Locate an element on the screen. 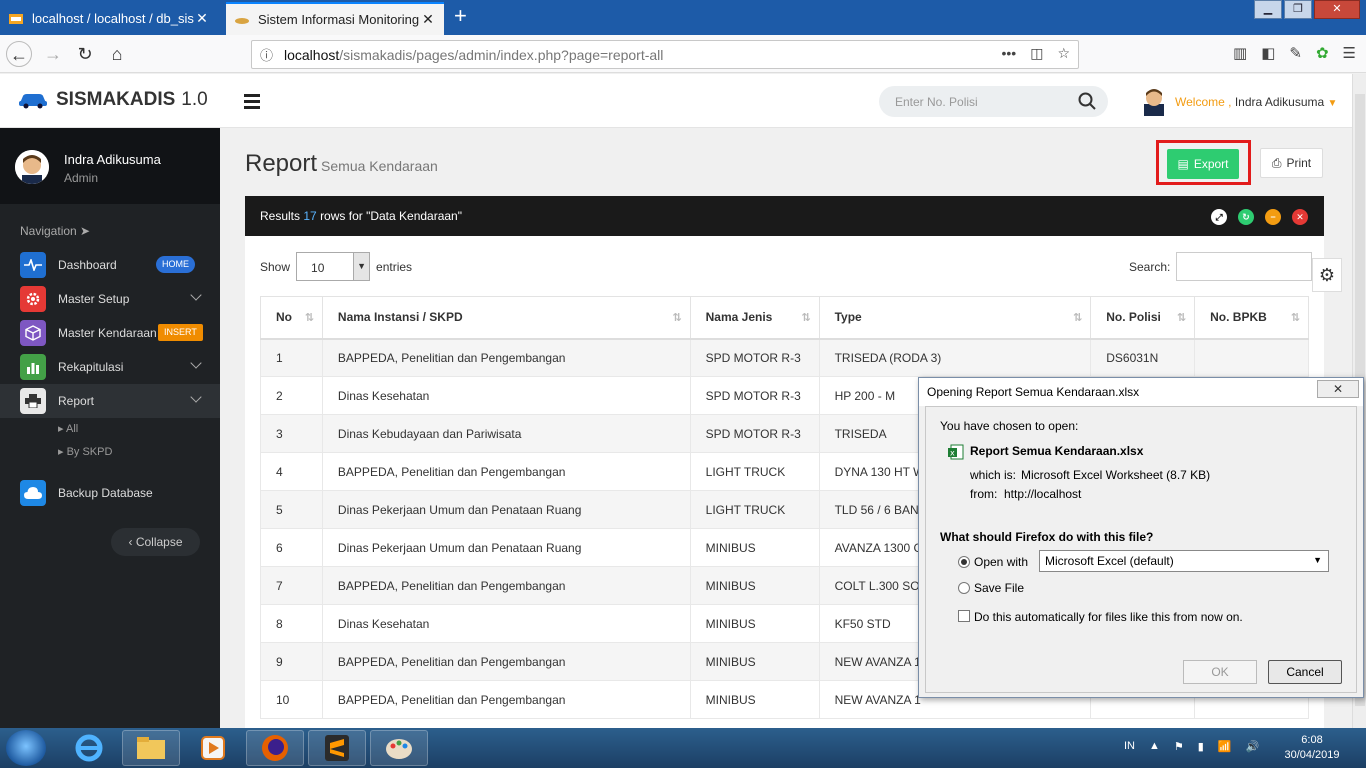 Image resolution: width=1366 pixels, height=768 pixels. table-cell: 5 is located at coordinates (291, 509).